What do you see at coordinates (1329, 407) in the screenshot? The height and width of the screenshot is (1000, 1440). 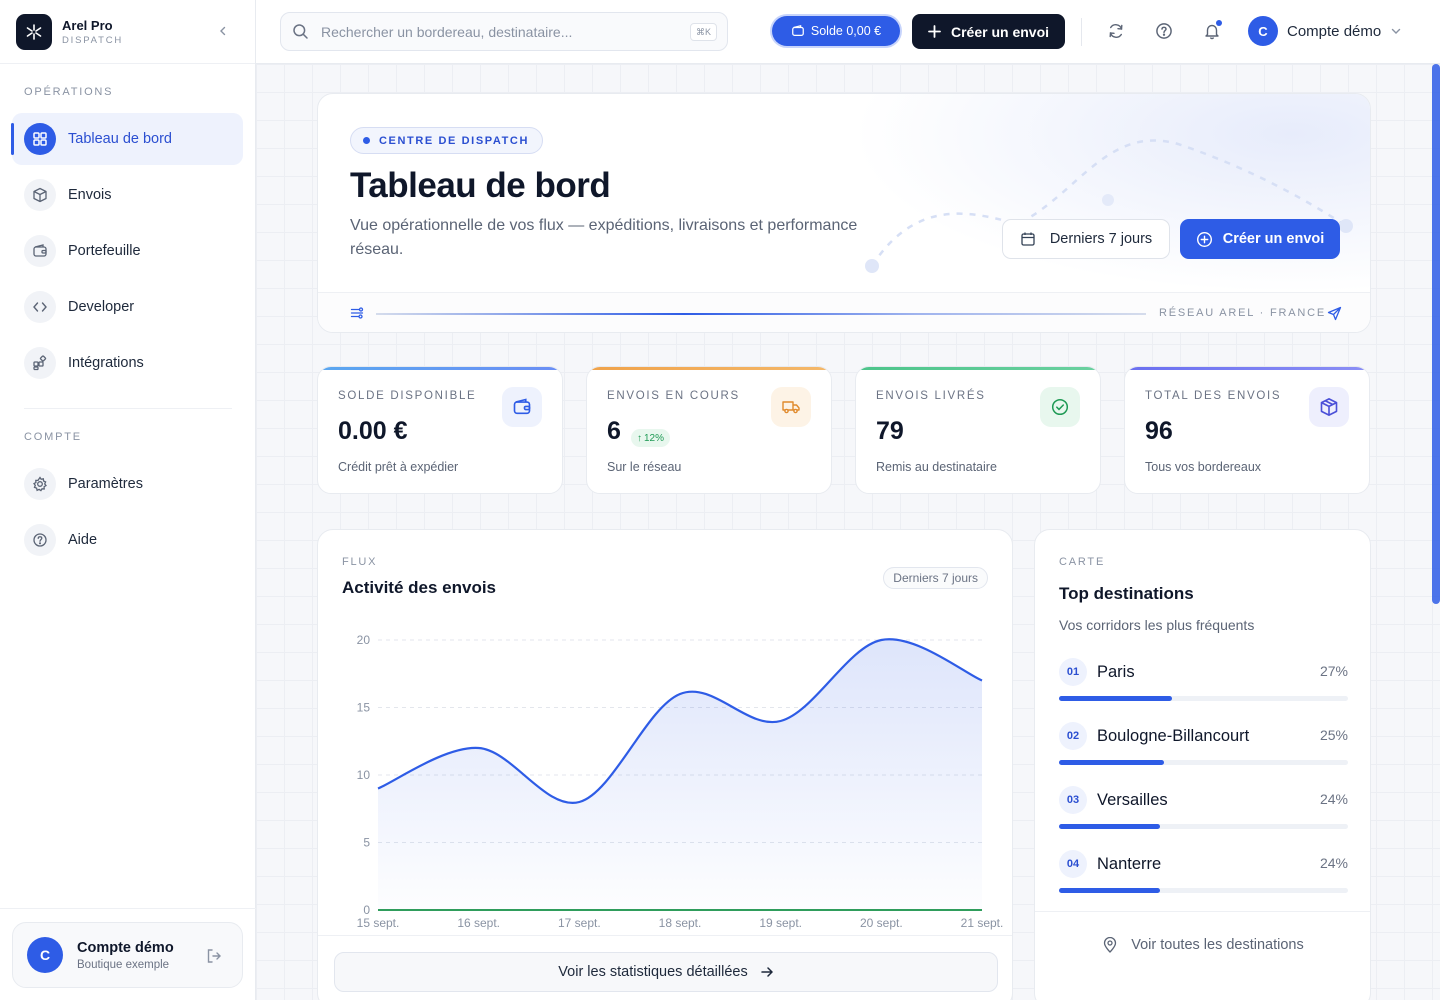 I see `cube-icon` at bounding box center [1329, 407].